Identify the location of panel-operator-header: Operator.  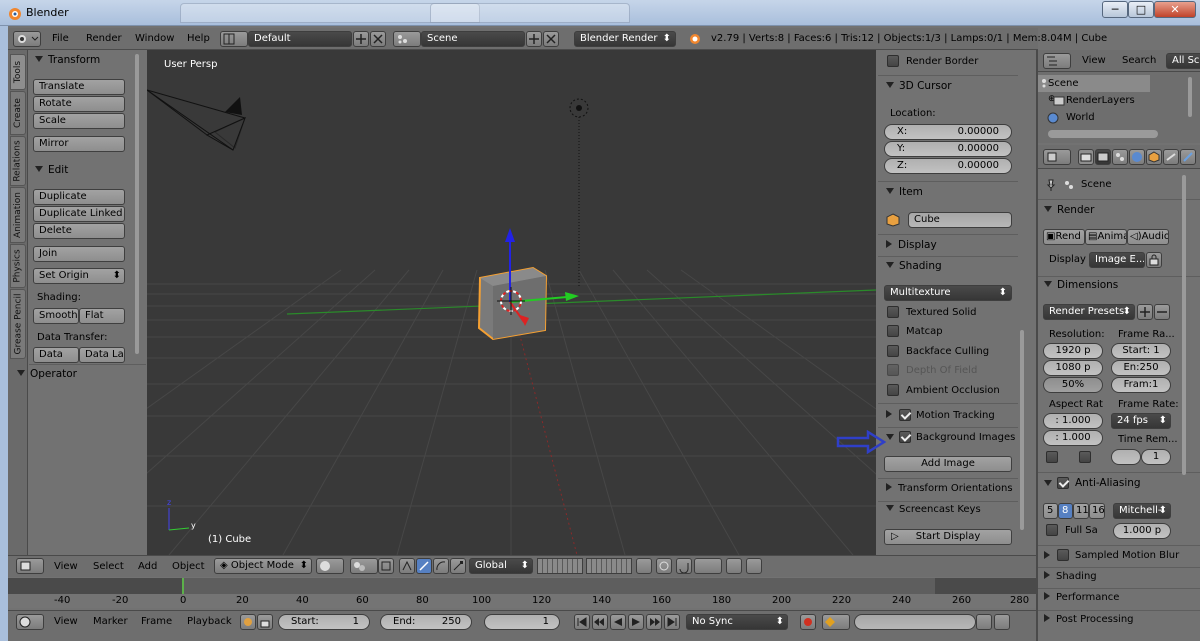
(47, 374).